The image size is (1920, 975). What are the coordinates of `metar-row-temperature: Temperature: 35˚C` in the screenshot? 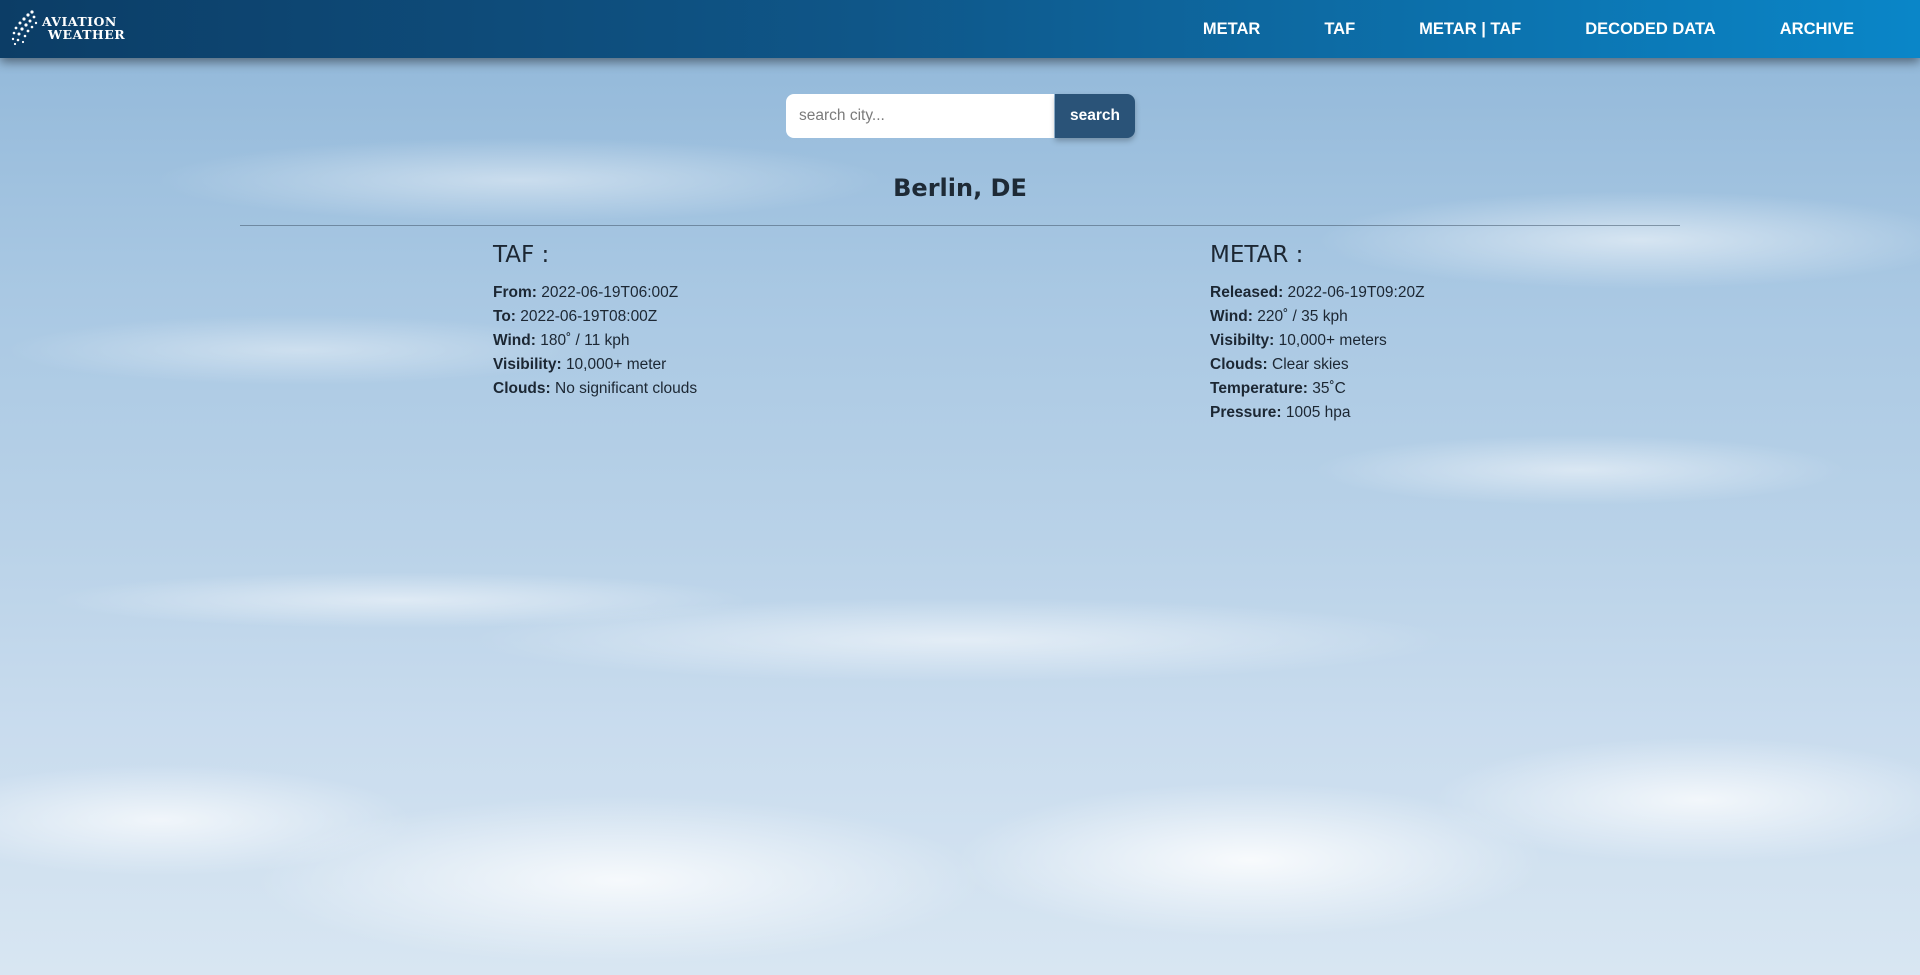 It's located at (1317, 389).